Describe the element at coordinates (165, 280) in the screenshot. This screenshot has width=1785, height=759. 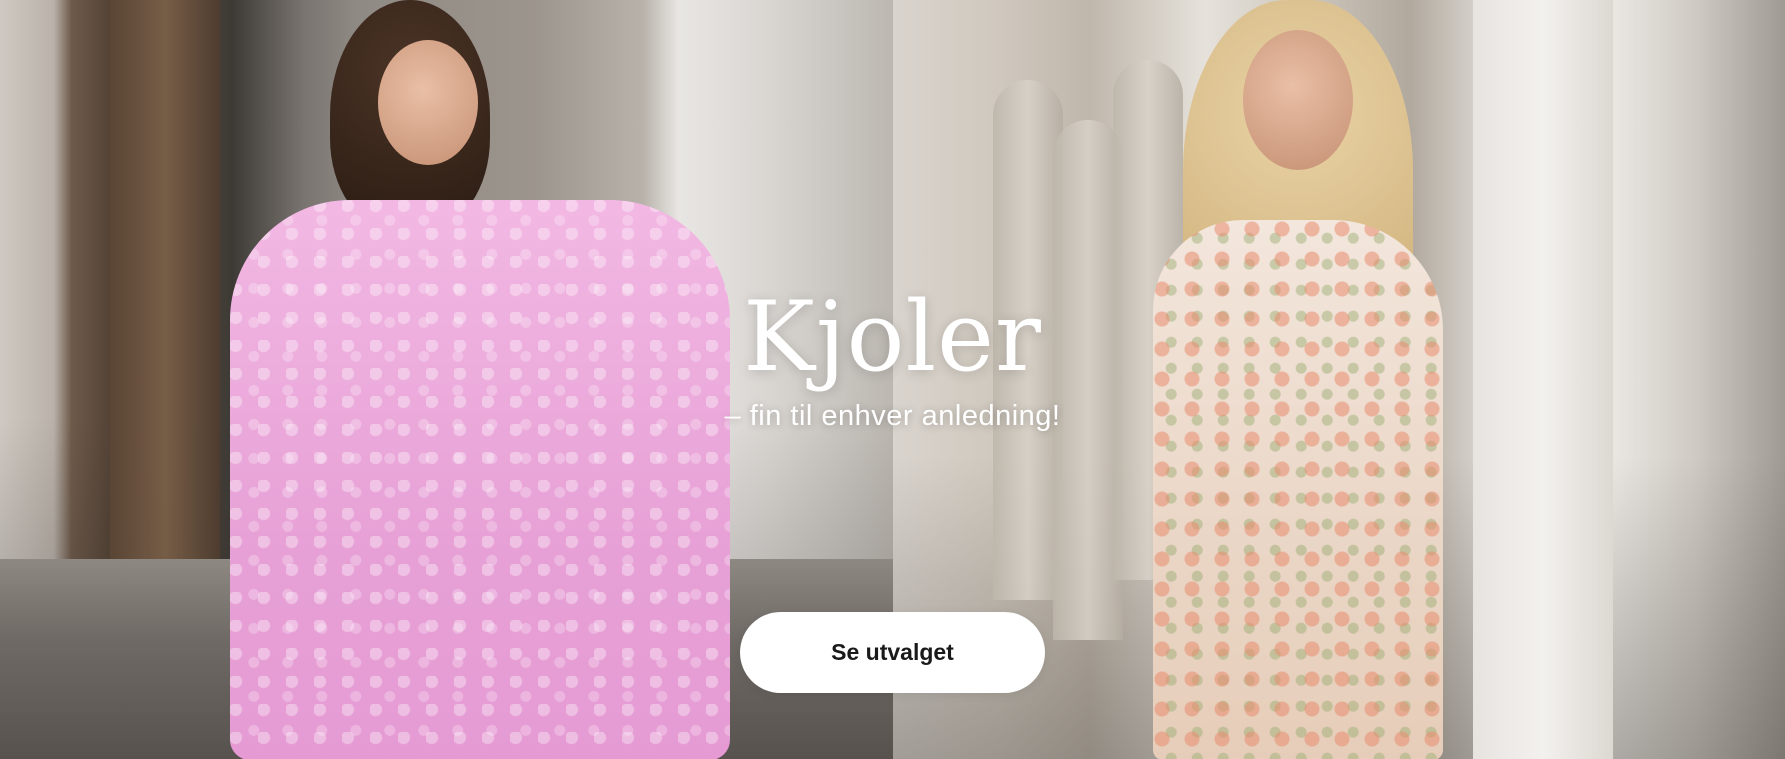
I see `background-door` at that location.